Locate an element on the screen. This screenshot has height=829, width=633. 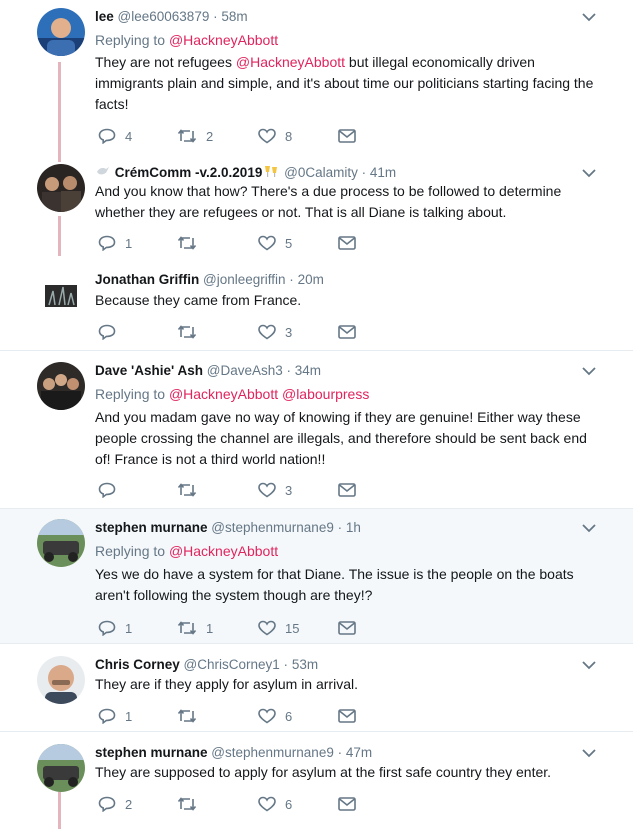
retweet-button: 1 is located at coordinates (195, 628).